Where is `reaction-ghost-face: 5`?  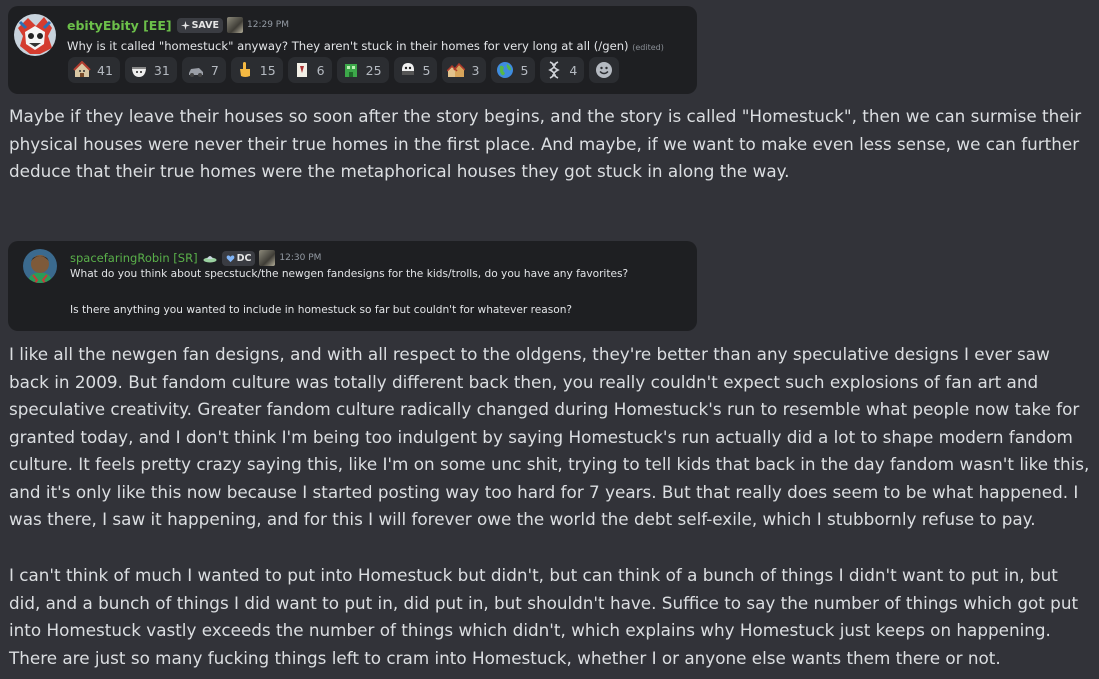
reaction-ghost-face: 5 is located at coordinates (415, 70).